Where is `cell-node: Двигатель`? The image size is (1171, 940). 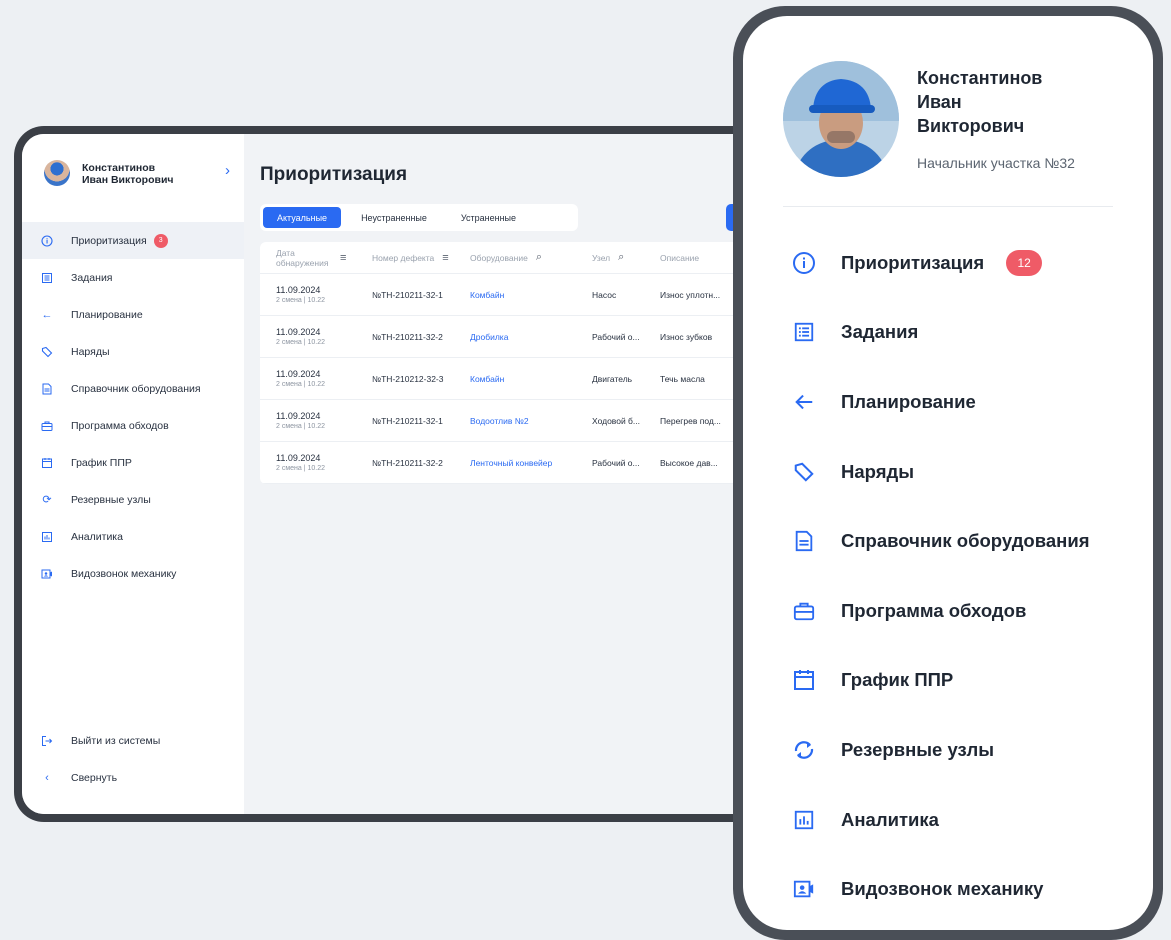
cell-node: Двигатель is located at coordinates (612, 378).